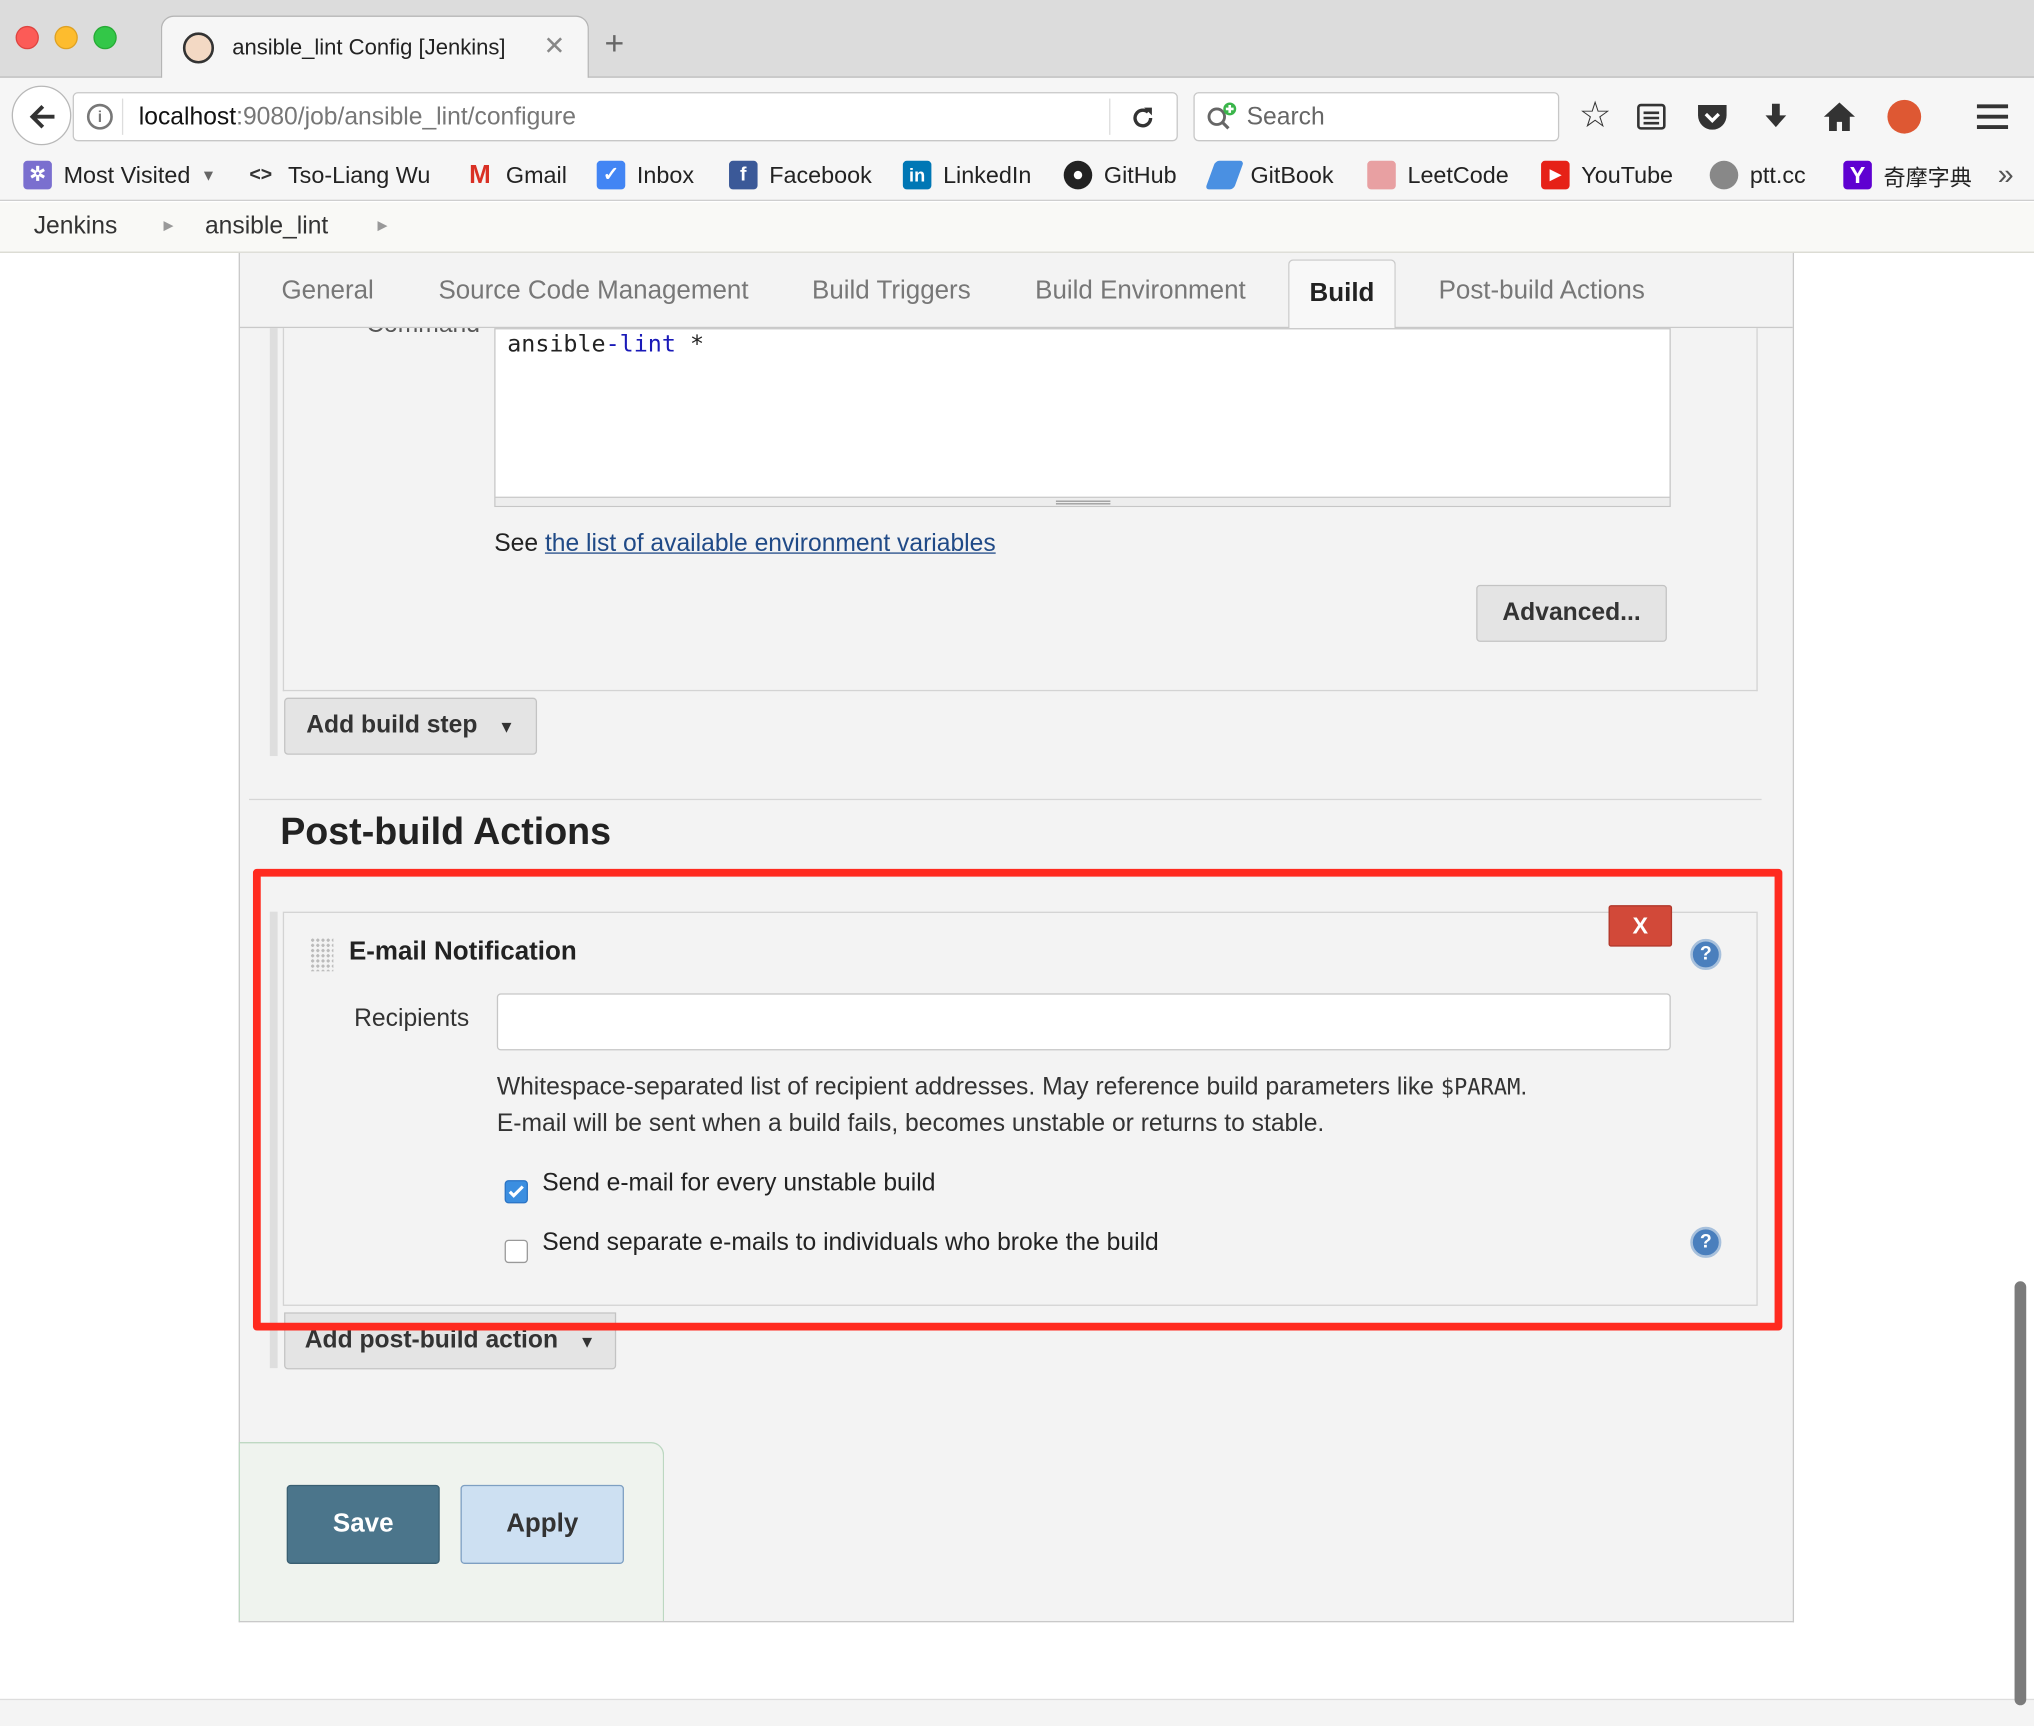  I want to click on code-icon: <>, so click(261, 174).